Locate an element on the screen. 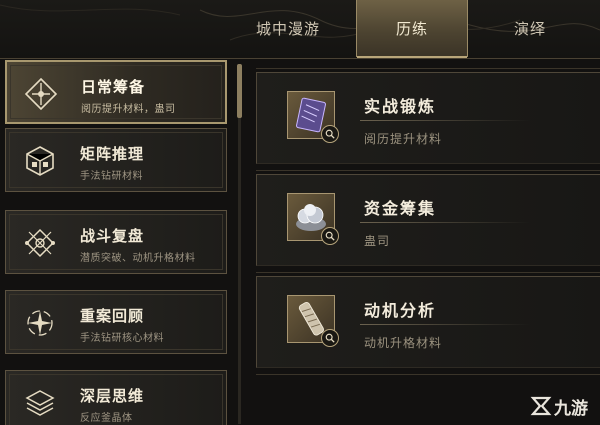 This screenshot has width=600, height=425. spiral-star-icon is located at coordinates (40, 323).